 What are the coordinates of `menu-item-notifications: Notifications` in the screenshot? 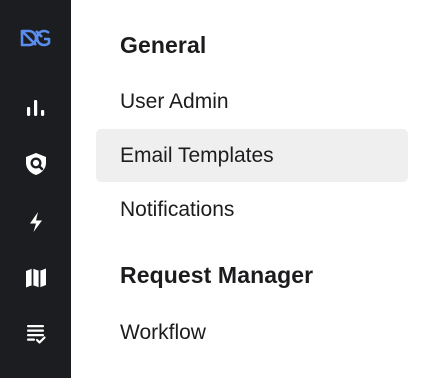 It's located at (252, 209).